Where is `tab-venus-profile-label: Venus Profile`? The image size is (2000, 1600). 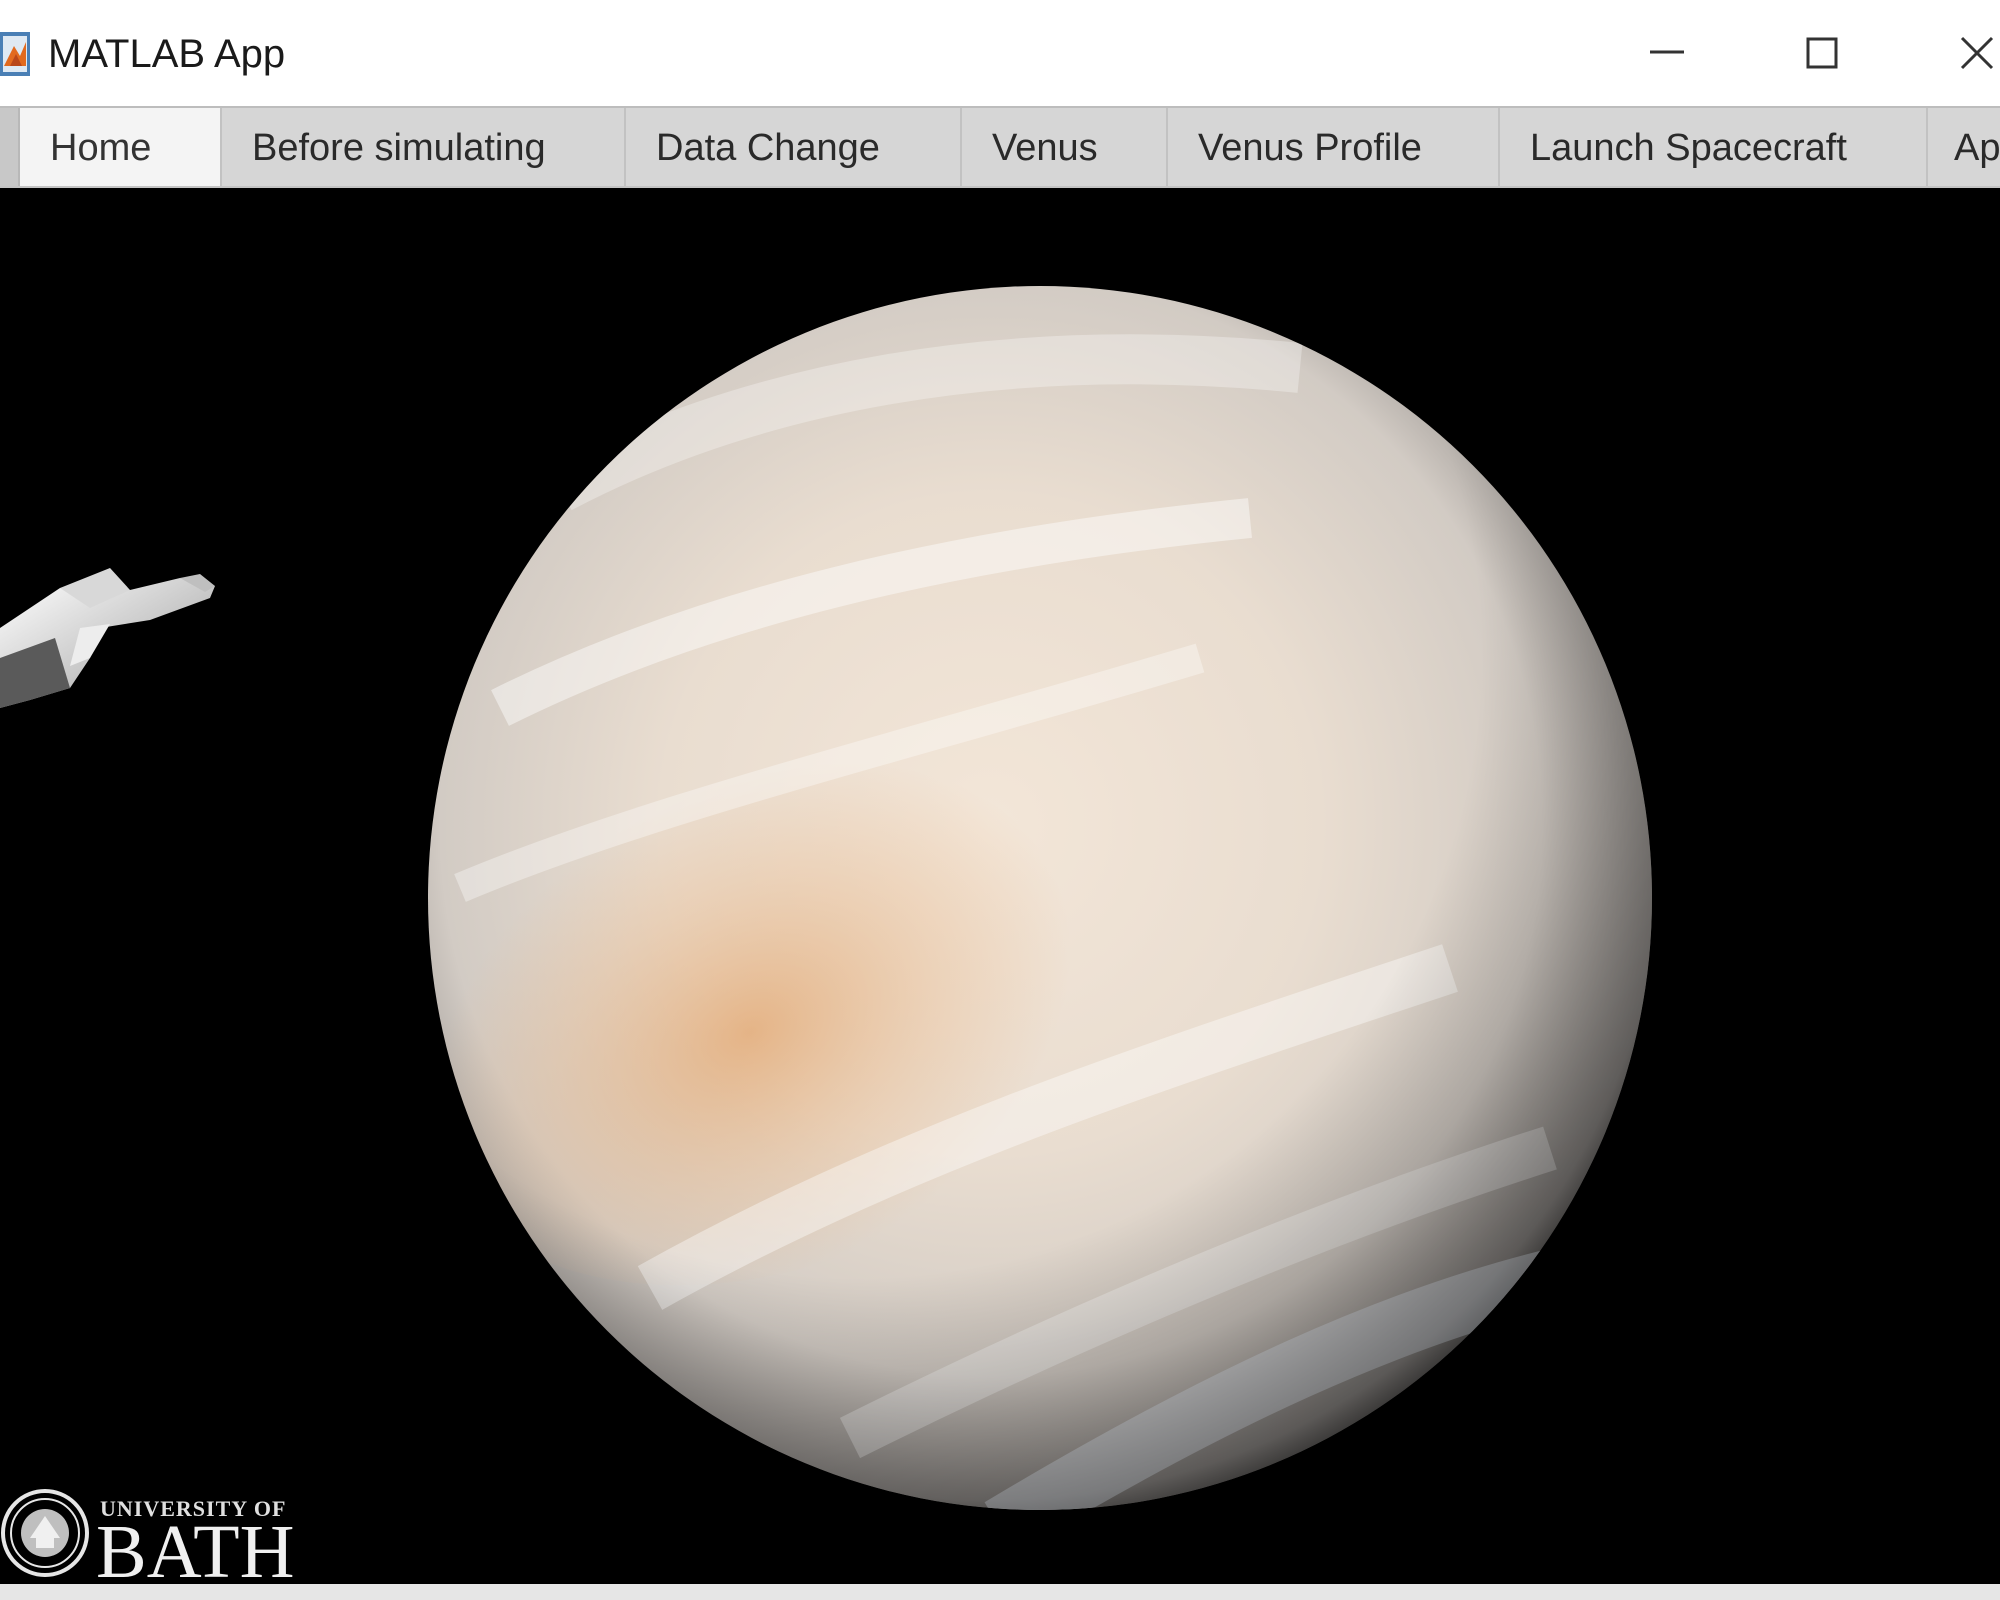 tab-venus-profile-label: Venus Profile is located at coordinates (1310, 148).